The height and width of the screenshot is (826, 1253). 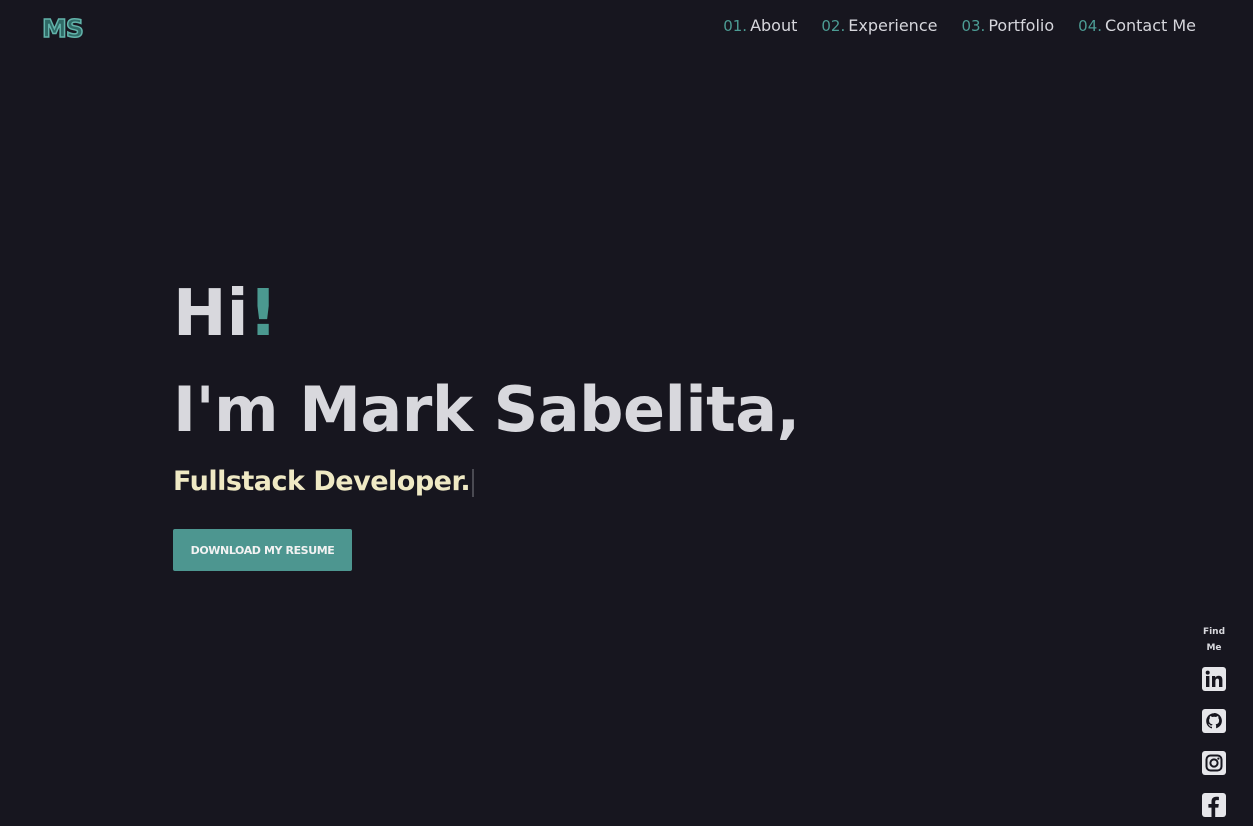 What do you see at coordinates (211, 314) in the screenshot?
I see `greeting-text: Hi` at bounding box center [211, 314].